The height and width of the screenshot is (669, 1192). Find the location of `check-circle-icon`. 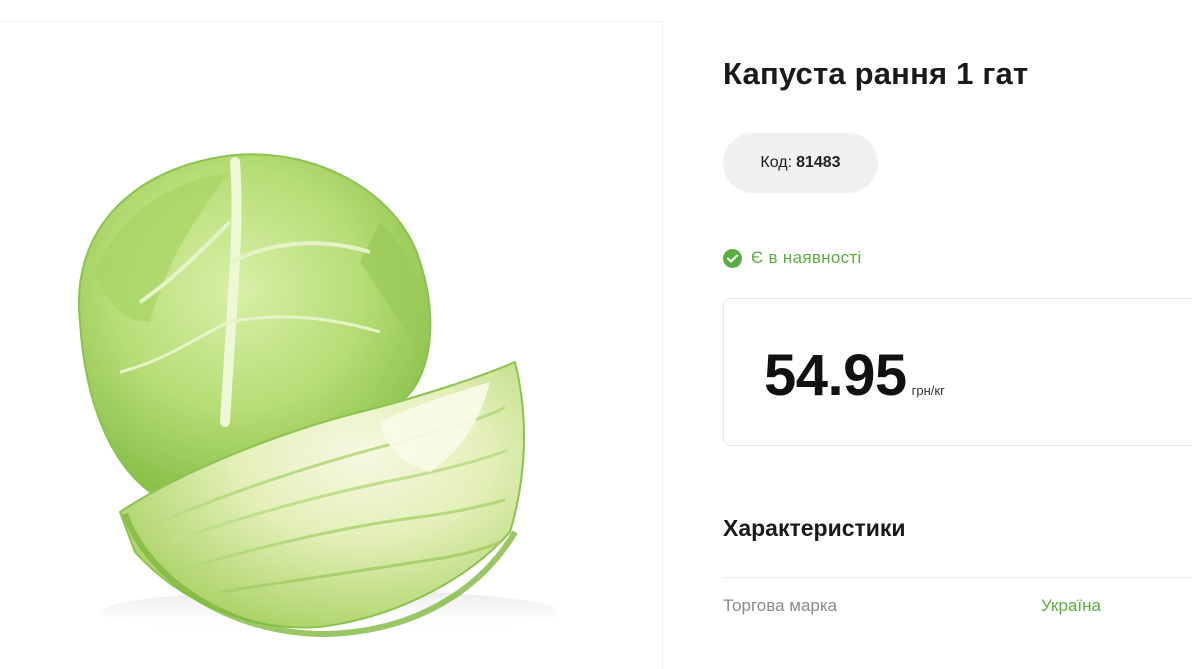

check-circle-icon is located at coordinates (732, 258).